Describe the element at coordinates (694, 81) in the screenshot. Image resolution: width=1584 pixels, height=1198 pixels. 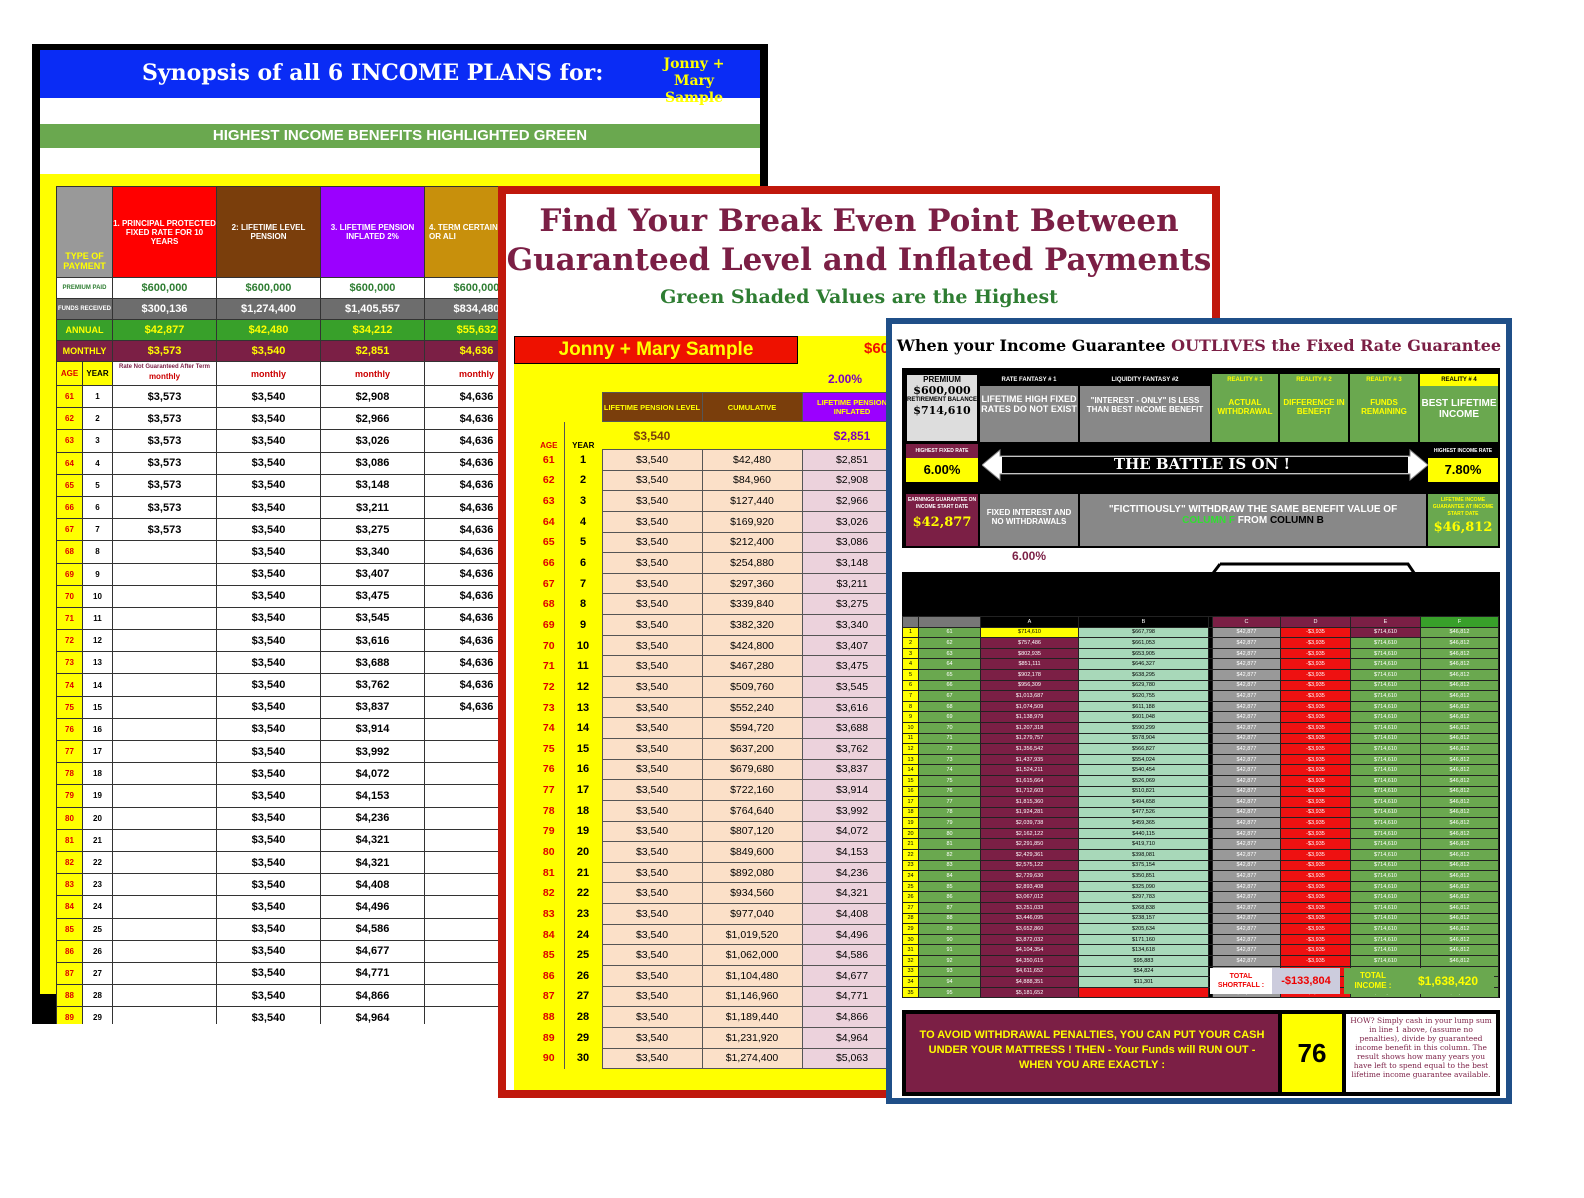
I see `synopsis-client-name: Jonny + Mary Sample` at that location.